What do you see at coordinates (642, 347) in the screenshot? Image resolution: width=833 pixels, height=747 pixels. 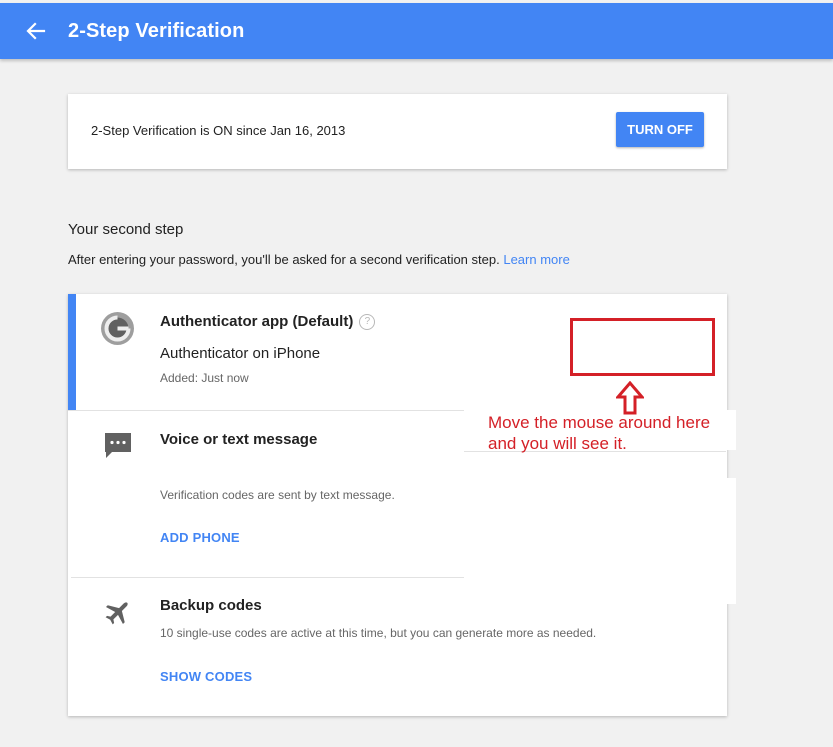 I see `annotation-highlight-box` at bounding box center [642, 347].